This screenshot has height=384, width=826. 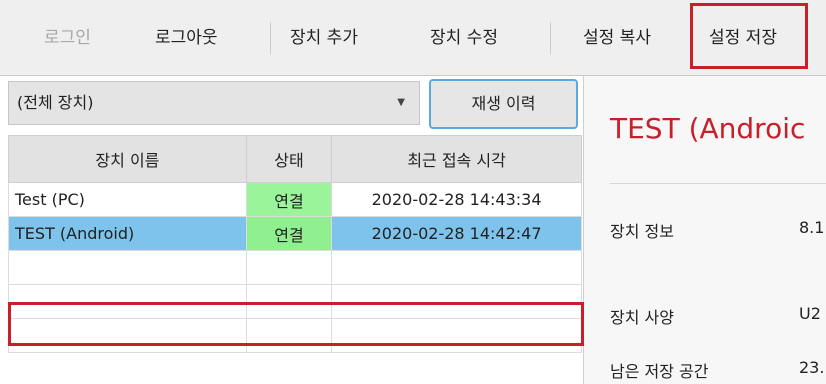 I want to click on detail-value-device-spec: U2, so click(x=810, y=313).